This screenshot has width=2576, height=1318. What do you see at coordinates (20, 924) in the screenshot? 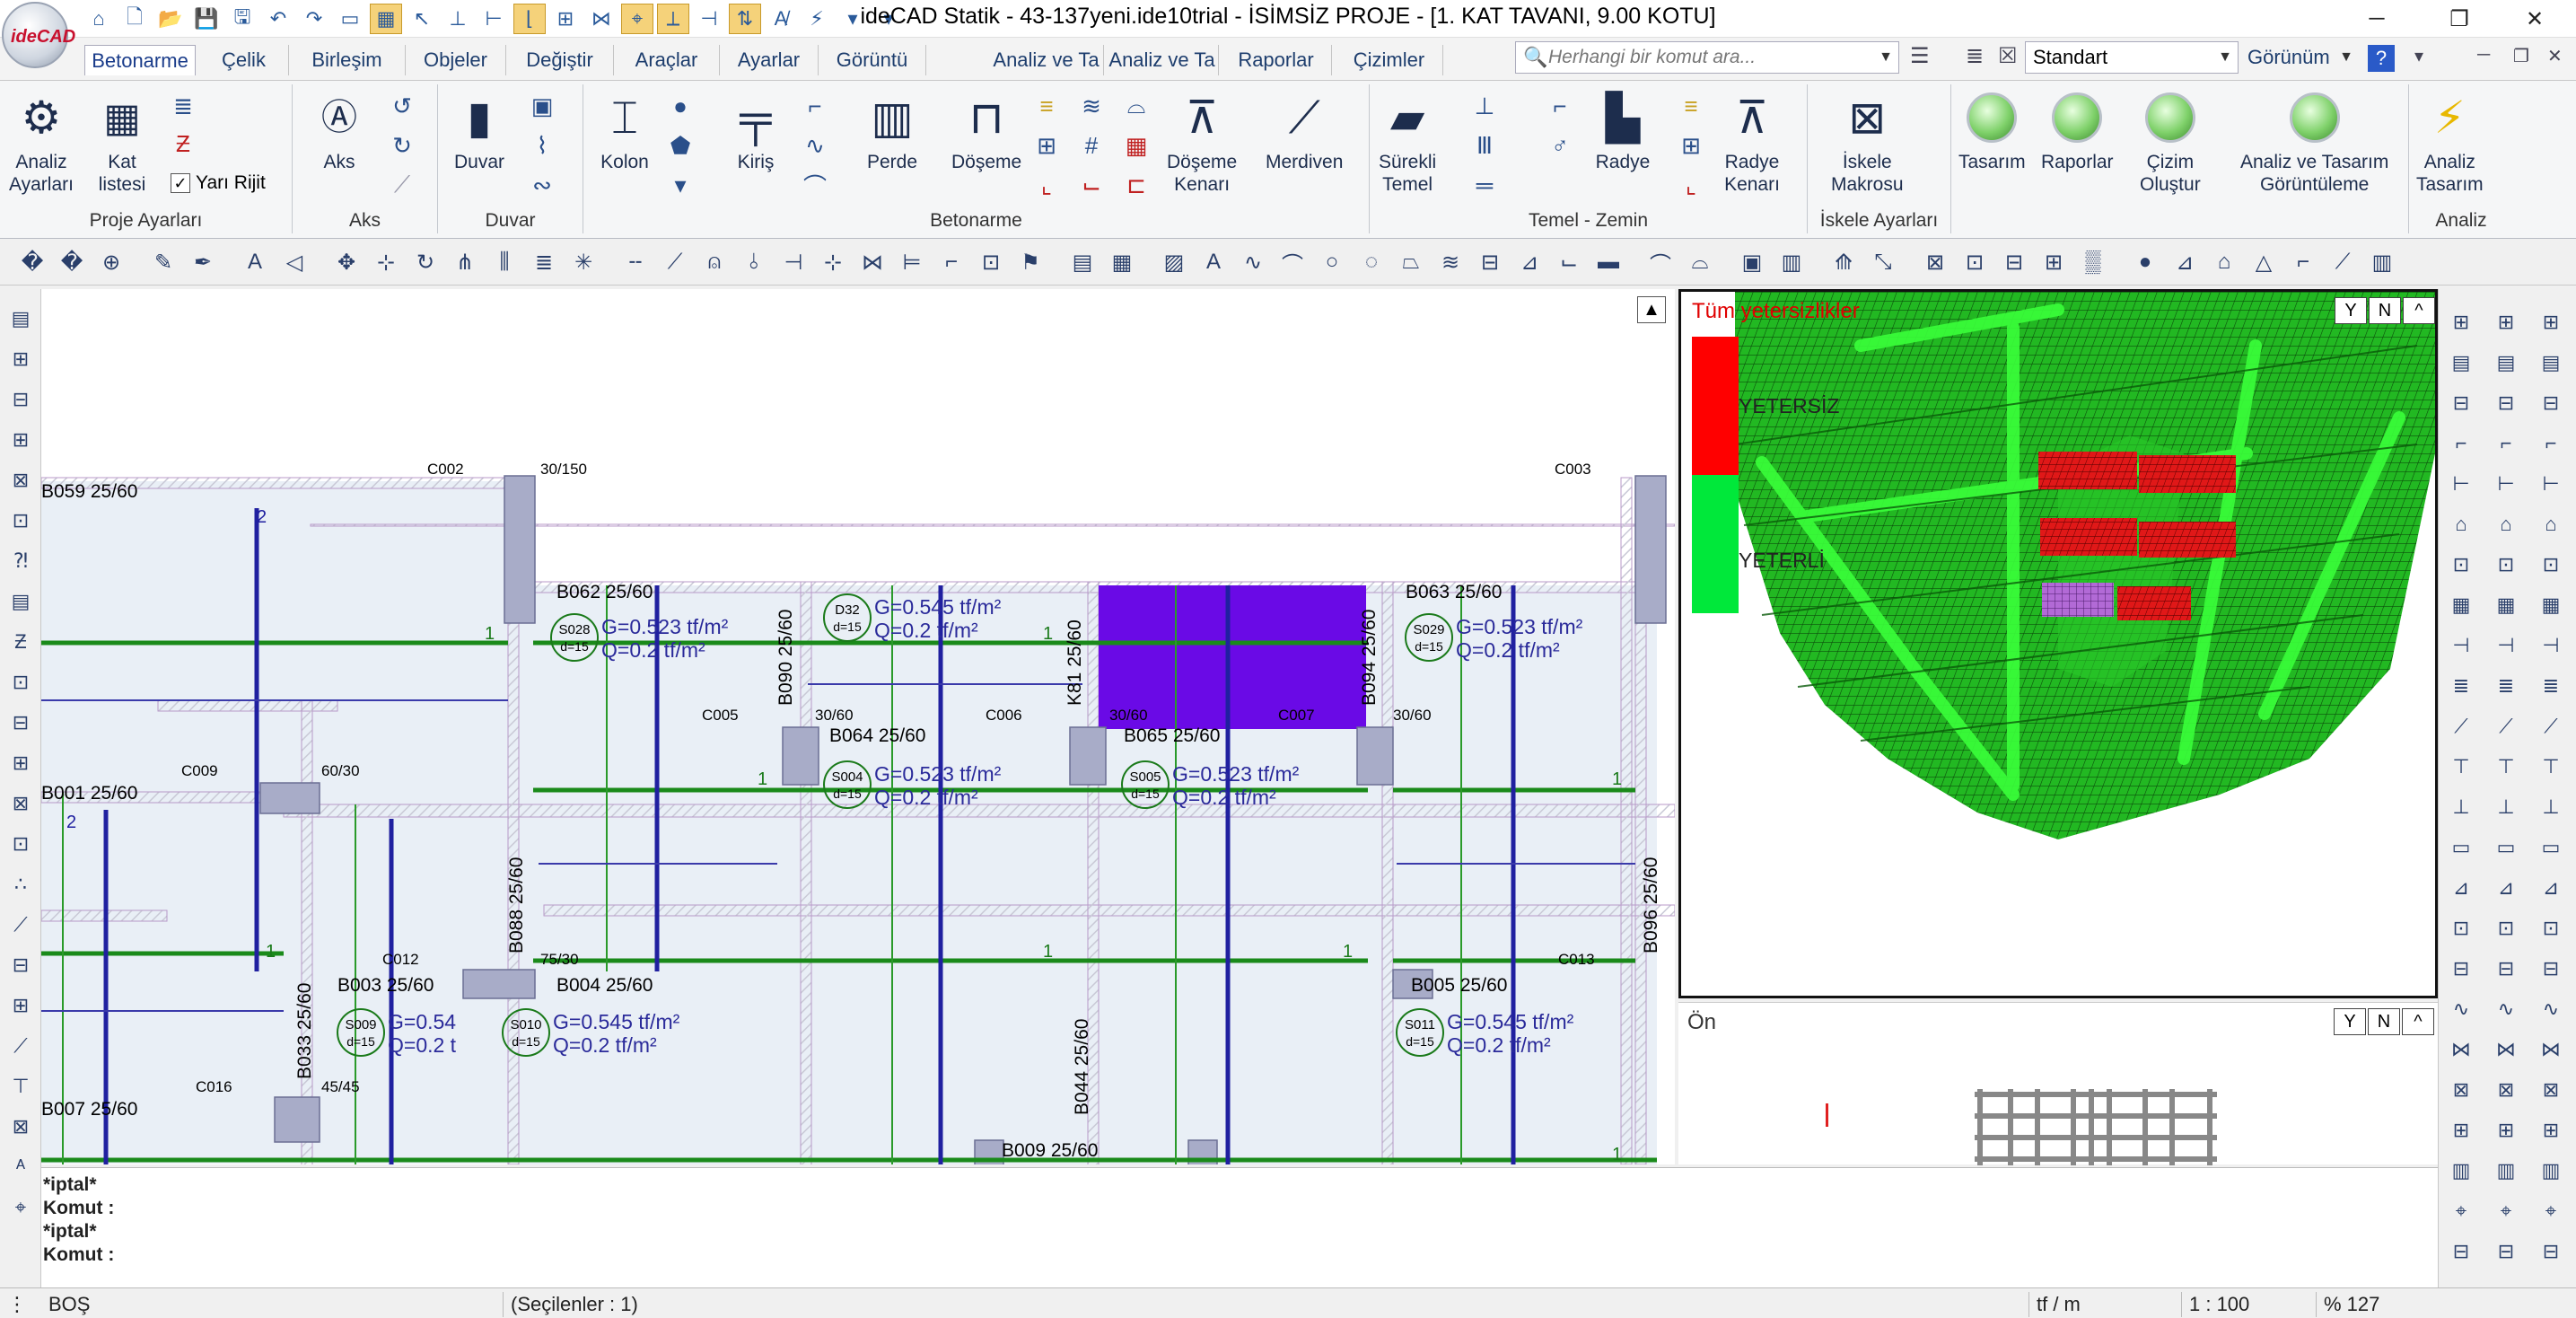
I see `left-tool-15-icon: ⟋` at bounding box center [20, 924].